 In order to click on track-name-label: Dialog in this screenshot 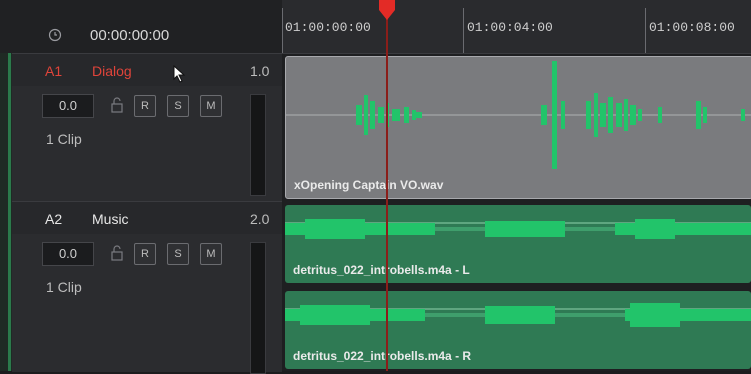, I will do `click(112, 71)`.